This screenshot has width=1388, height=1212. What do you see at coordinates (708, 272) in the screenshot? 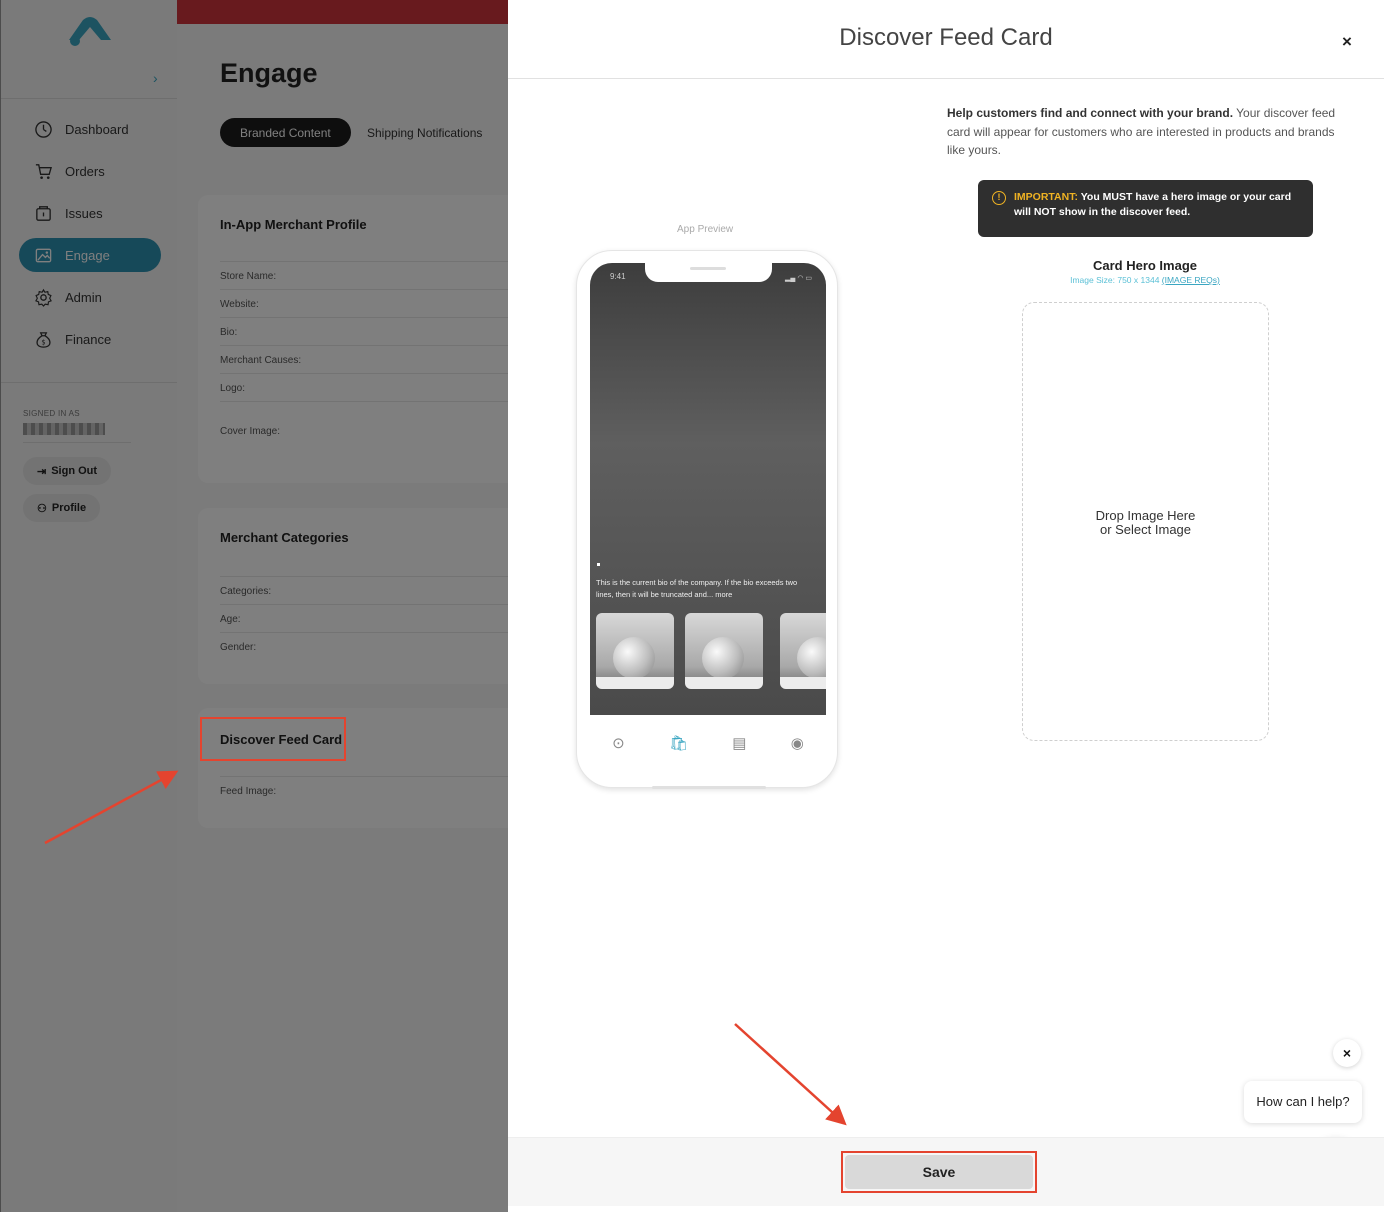
I see `phone-notch` at bounding box center [708, 272].